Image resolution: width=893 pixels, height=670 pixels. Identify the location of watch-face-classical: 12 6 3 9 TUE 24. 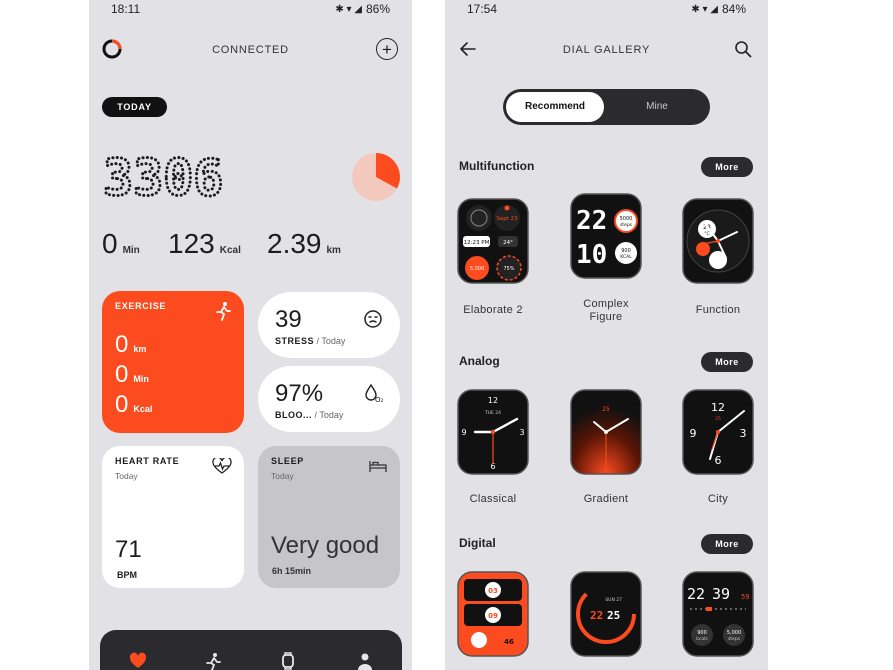
(493, 432).